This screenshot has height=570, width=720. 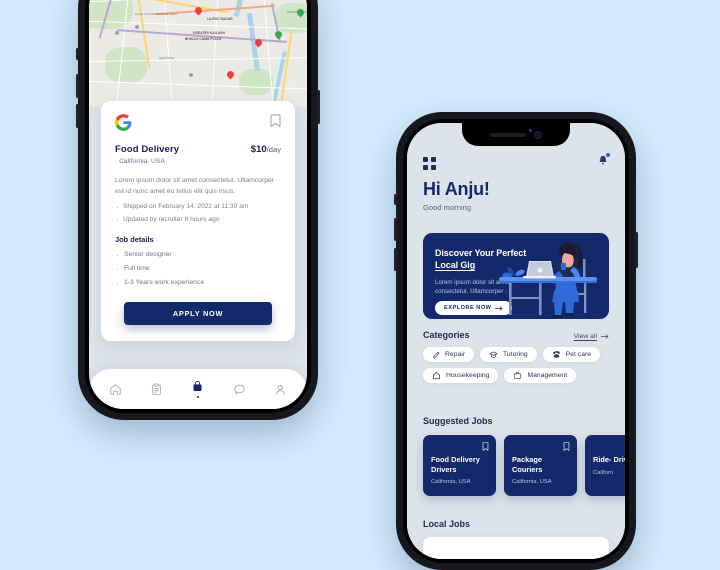 I want to click on wrench-icon, so click(x=436, y=354).